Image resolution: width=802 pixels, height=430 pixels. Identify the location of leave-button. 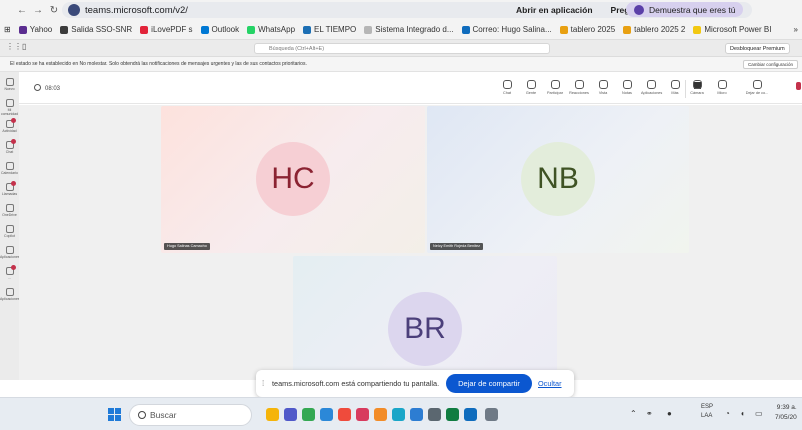
(798, 86).